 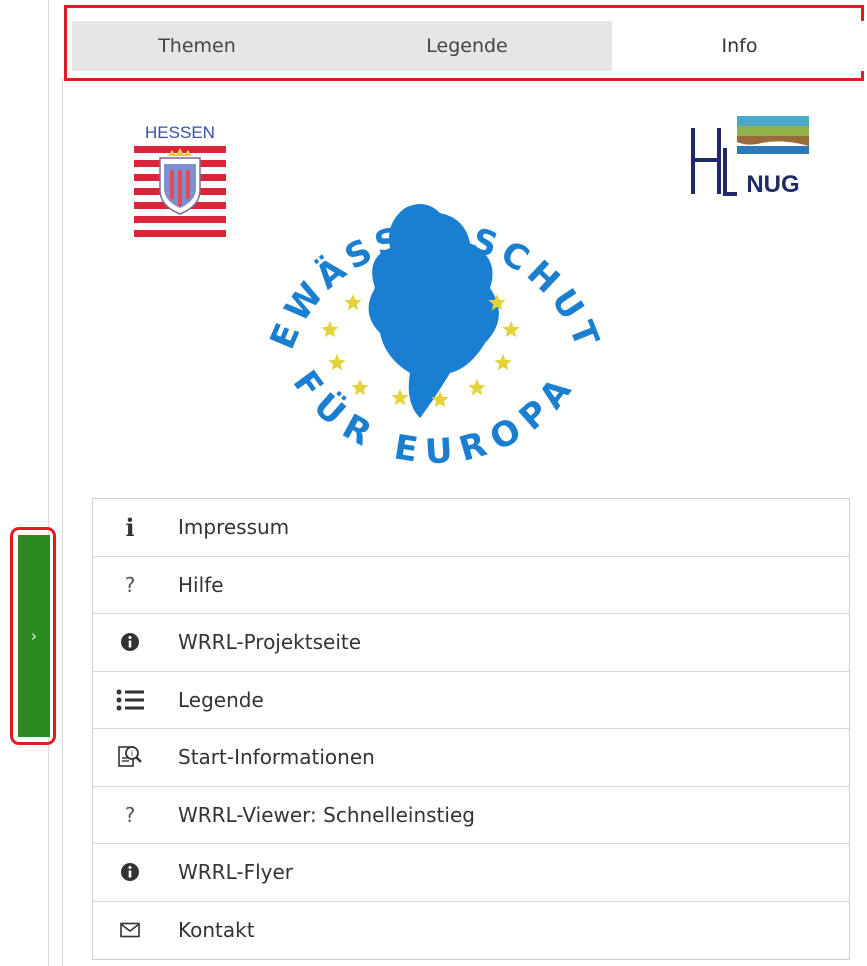 What do you see at coordinates (326, 814) in the screenshot?
I see `menu-item-label: WRRL-Viewer: Schnelleinstieg` at bounding box center [326, 814].